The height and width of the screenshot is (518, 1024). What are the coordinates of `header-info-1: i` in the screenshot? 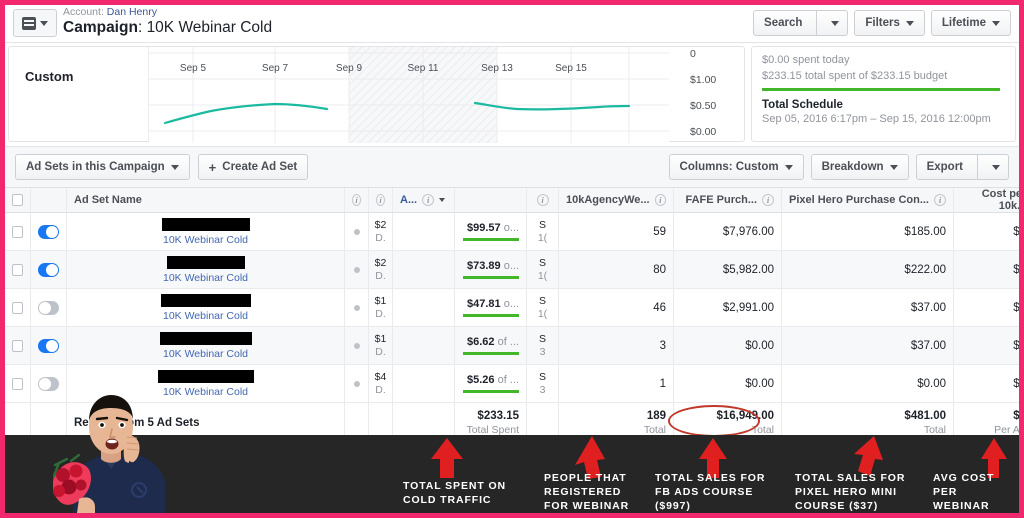 It's located at (357, 200).